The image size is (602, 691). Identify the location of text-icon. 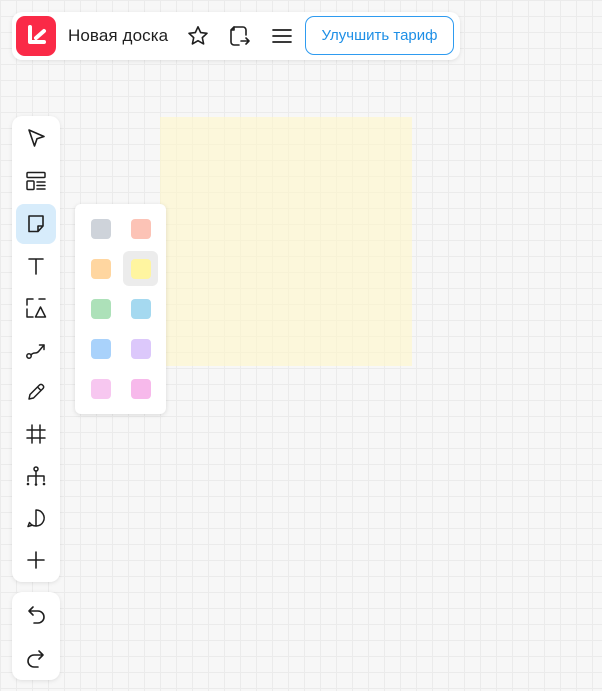
(36, 266).